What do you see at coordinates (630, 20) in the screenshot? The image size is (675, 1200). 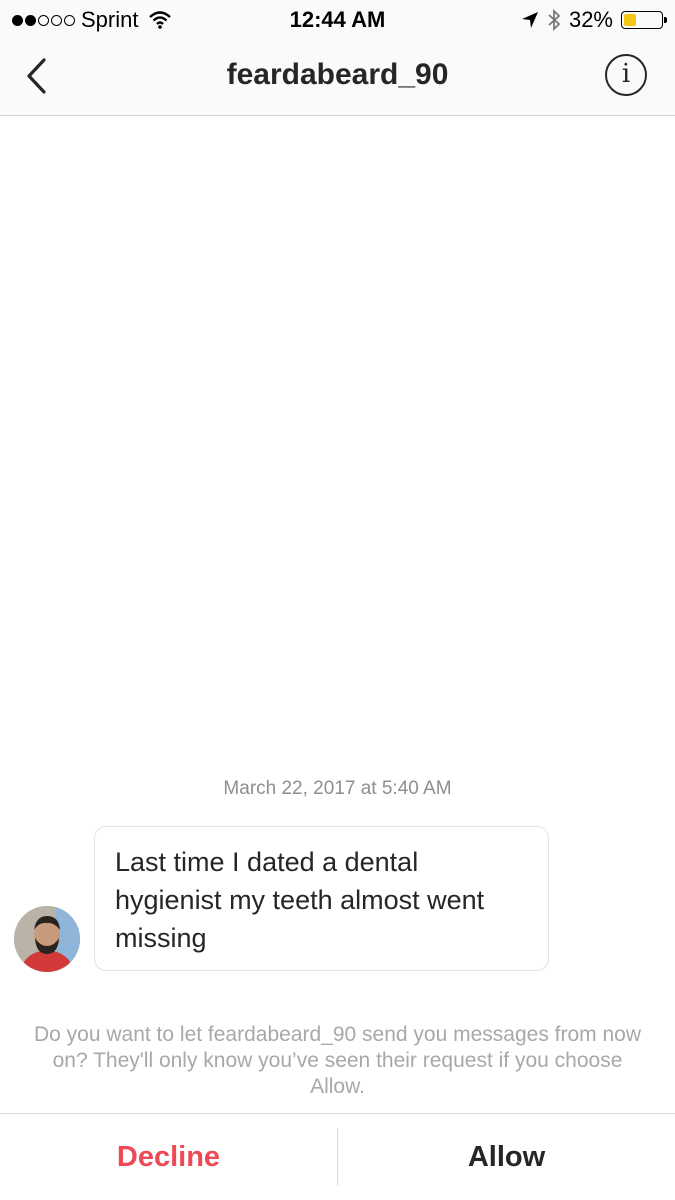 I see `battery-fill` at bounding box center [630, 20].